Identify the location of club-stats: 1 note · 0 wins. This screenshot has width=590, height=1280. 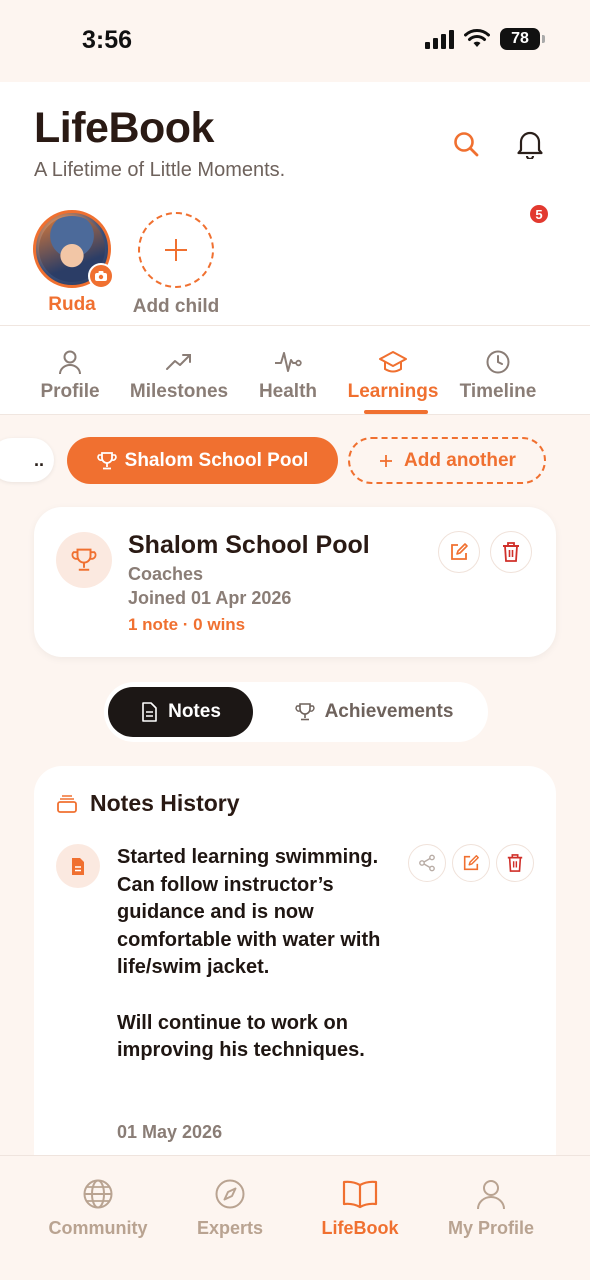
(187, 624).